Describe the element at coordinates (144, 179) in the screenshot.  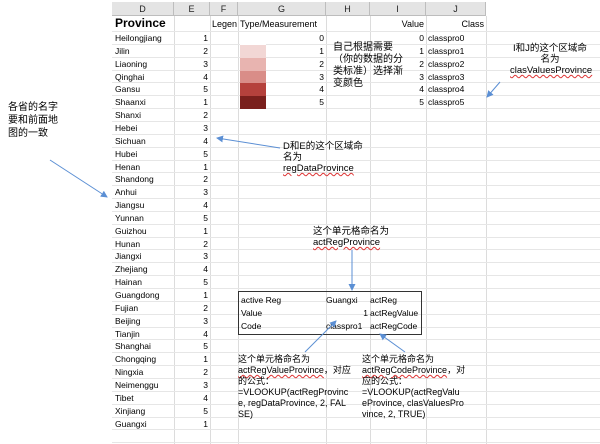
I see `province-name-cell: Shandong` at that location.